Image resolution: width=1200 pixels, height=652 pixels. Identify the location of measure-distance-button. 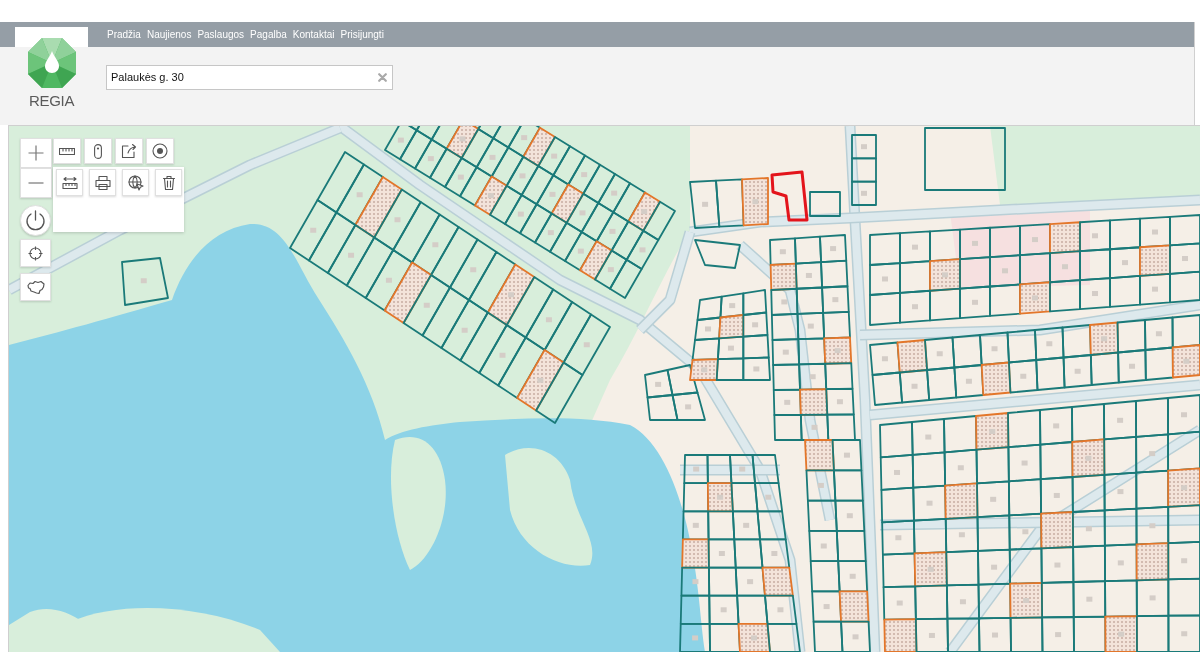
(69, 182).